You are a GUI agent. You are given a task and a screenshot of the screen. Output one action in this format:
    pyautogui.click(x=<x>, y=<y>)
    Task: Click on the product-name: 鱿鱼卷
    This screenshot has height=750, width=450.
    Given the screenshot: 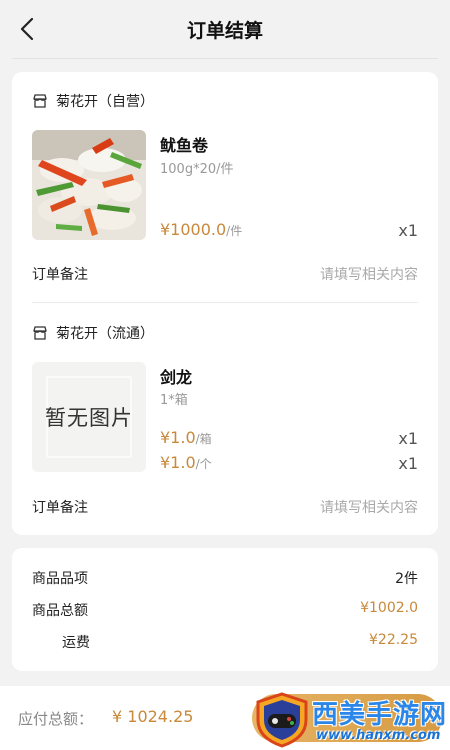 What is the action you would take?
    pyautogui.click(x=184, y=145)
    